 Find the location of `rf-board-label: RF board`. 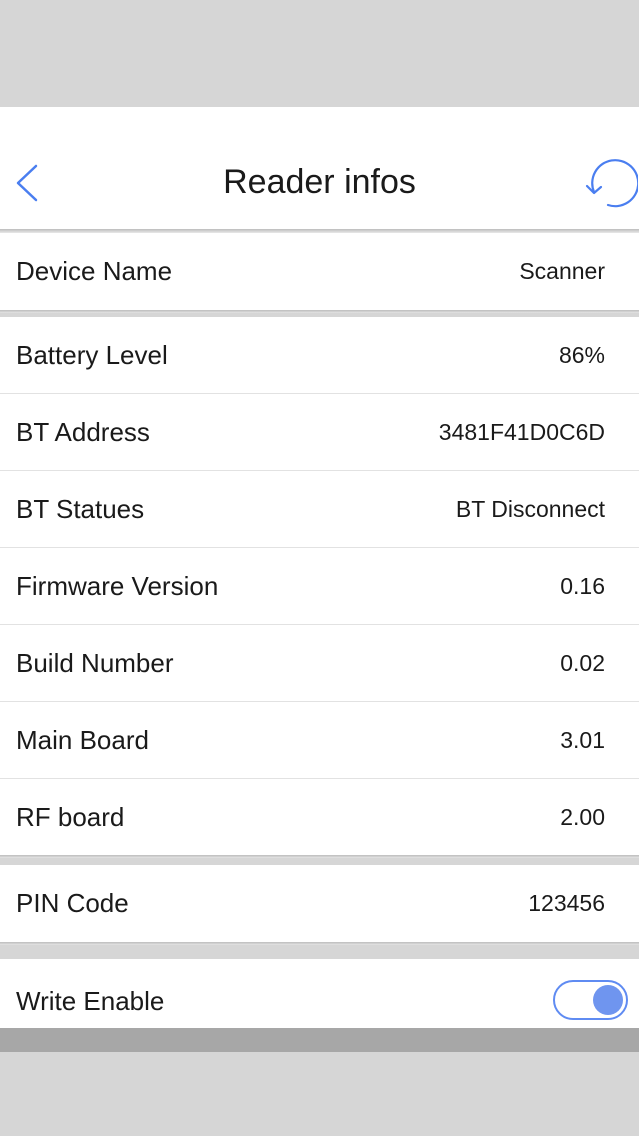

rf-board-label: RF board is located at coordinates (70, 817).